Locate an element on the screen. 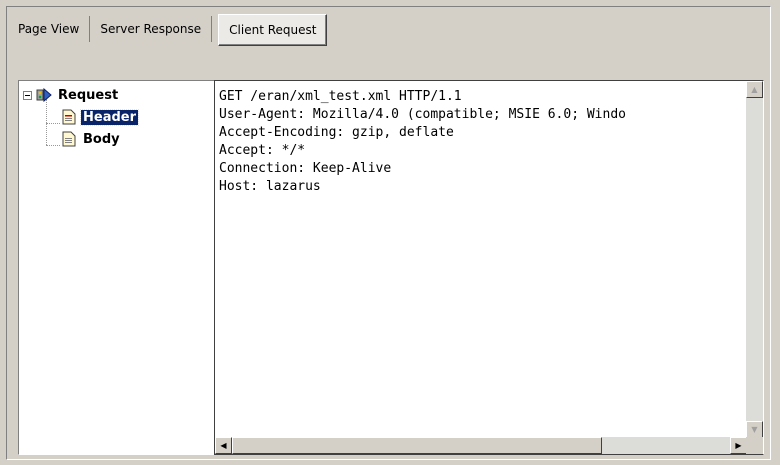 The image size is (780, 465). arrow-down-icon: ▼ is located at coordinates (754, 429).